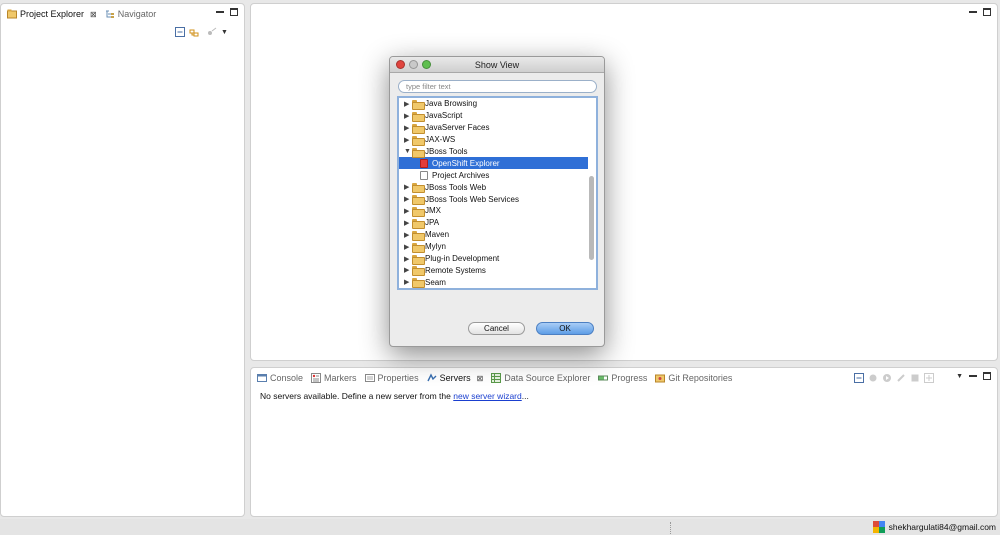  I want to click on tree-item-label: JavaServer Faces, so click(457, 128).